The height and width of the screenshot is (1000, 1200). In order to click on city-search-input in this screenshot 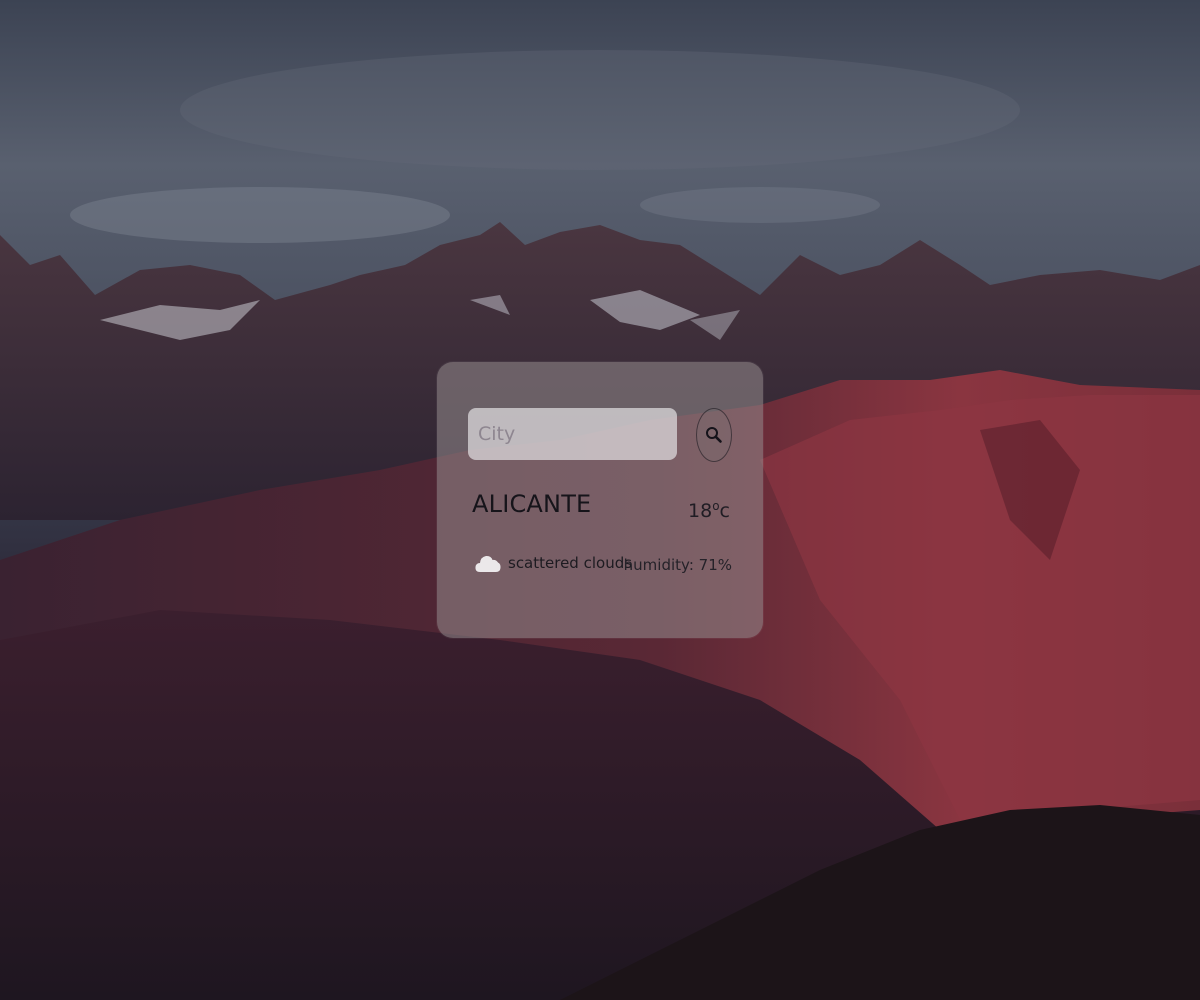, I will do `click(572, 434)`.